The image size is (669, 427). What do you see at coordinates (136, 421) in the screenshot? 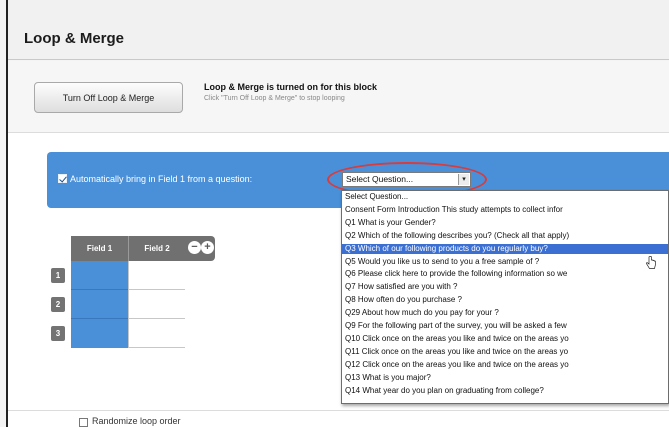
I see `randomize-loop-order-label: Randomize loop order` at bounding box center [136, 421].